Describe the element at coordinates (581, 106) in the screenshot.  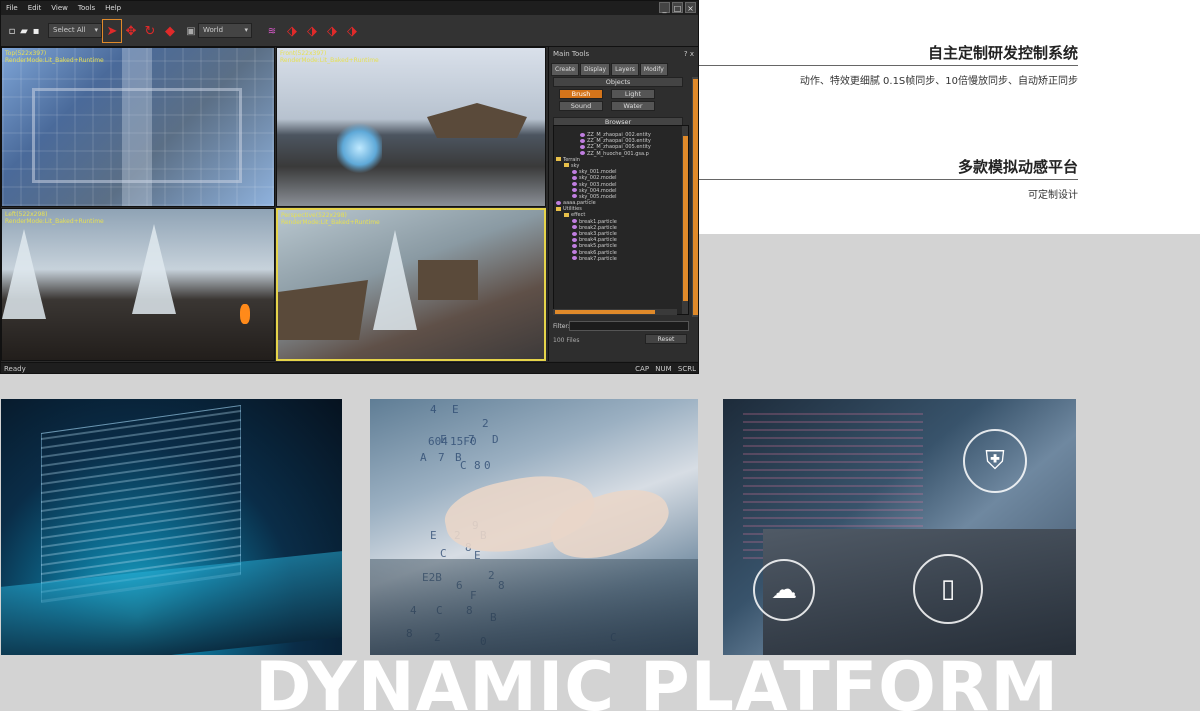
I see `sound-button: Sound` at that location.